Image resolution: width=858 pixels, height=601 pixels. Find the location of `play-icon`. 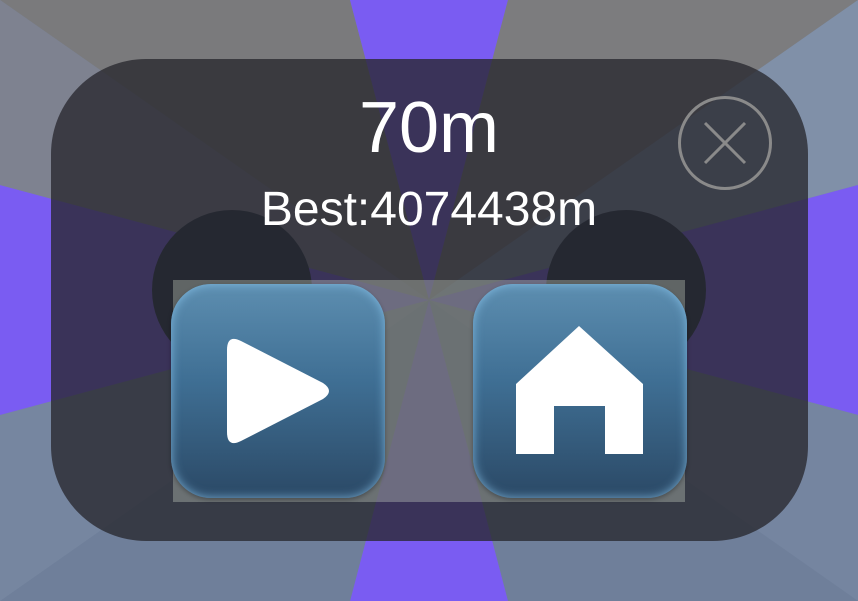

play-icon is located at coordinates (278, 391).